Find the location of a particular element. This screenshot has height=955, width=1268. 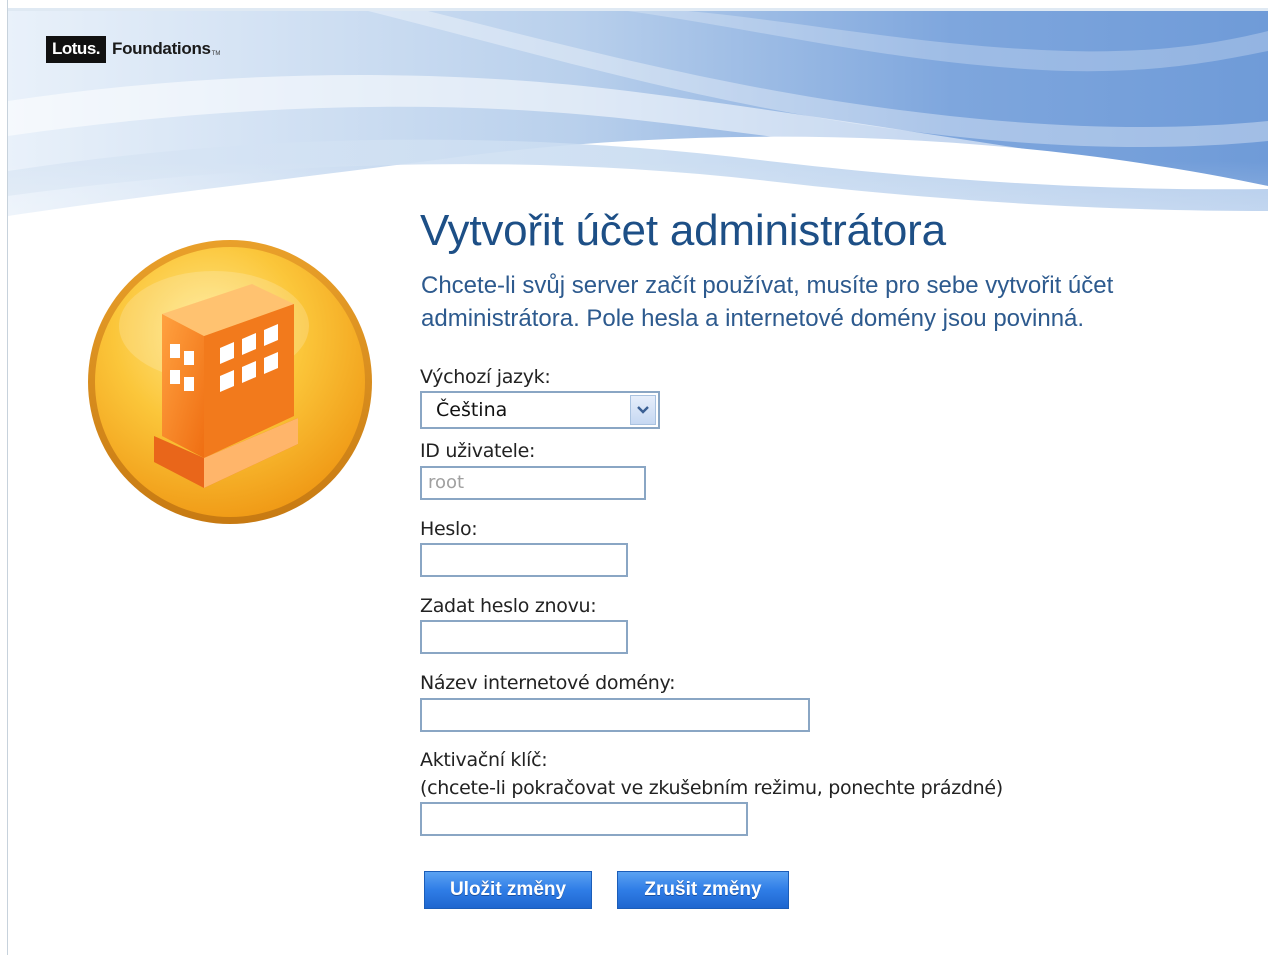

domain-label: Název internetové domény: is located at coordinates (548, 683).